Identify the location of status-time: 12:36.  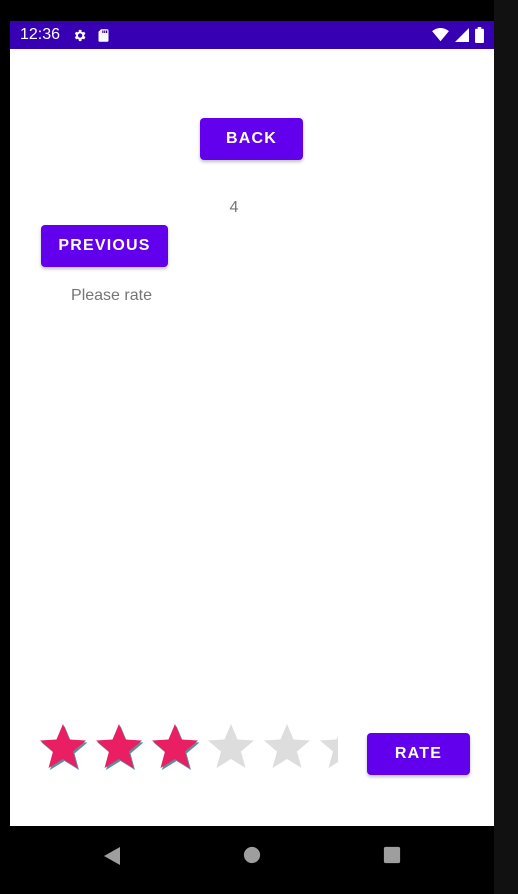
(40, 34).